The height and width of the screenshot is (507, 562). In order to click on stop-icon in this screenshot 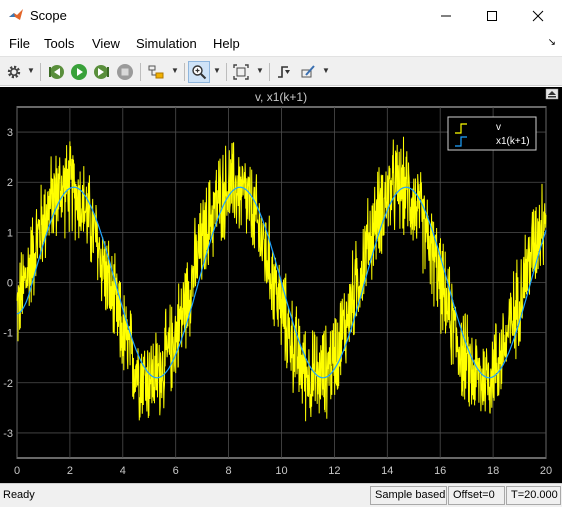, I will do `click(125, 72)`.